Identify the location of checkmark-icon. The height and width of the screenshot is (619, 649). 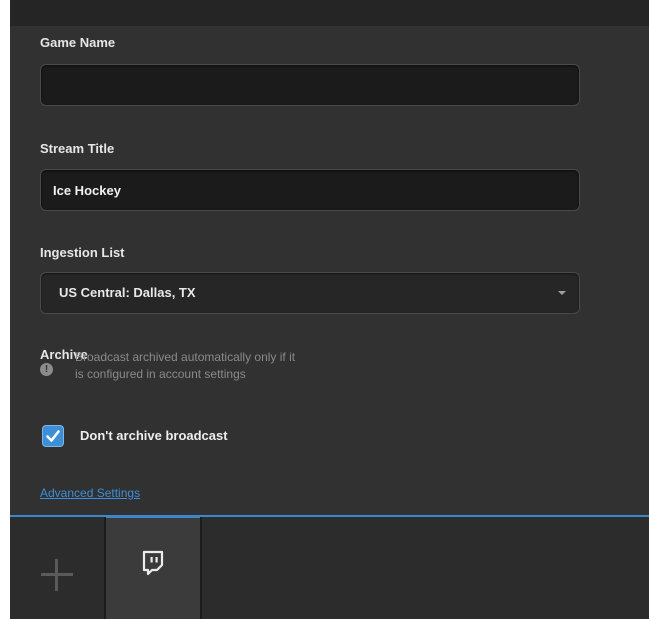
(53, 436).